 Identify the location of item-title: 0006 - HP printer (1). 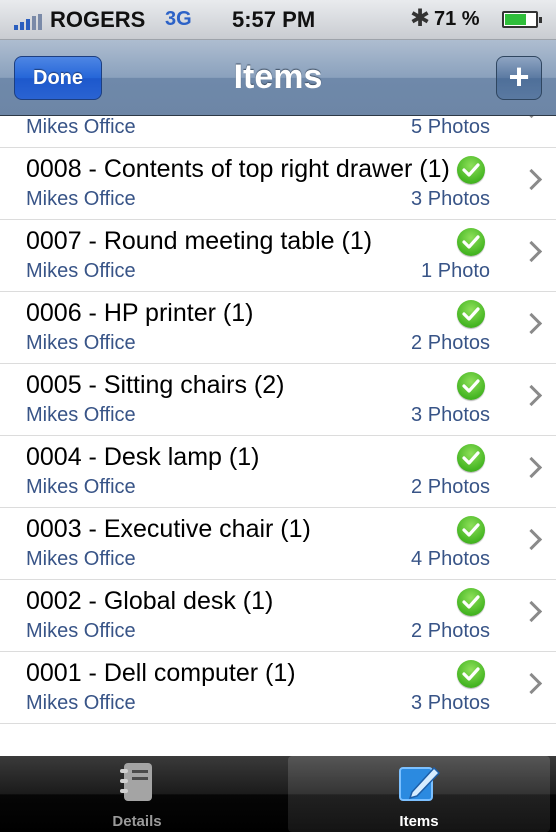
(140, 313).